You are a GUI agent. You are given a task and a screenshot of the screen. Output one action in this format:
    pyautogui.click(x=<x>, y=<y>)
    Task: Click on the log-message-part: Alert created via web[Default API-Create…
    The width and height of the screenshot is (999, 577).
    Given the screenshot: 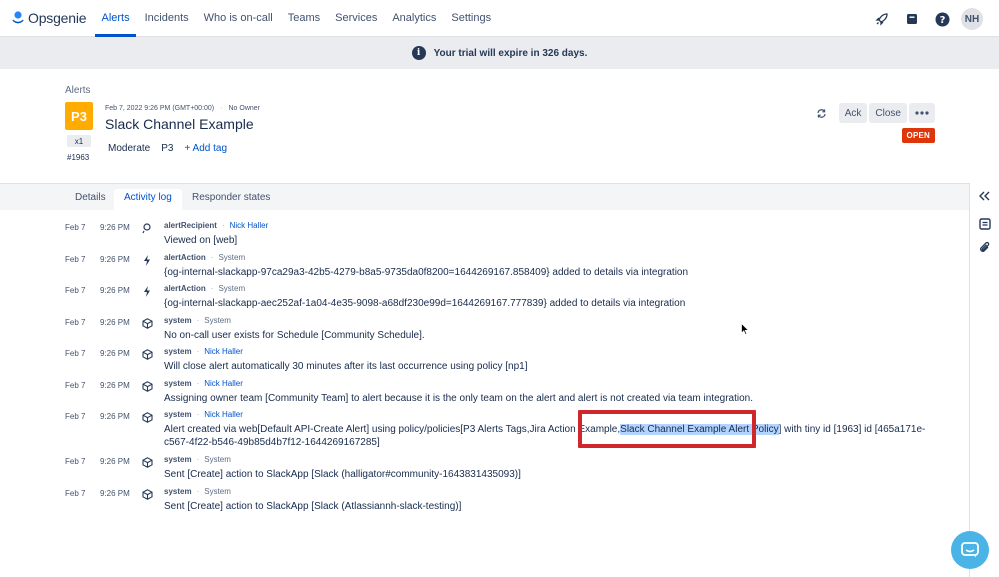 What is the action you would take?
    pyautogui.click(x=392, y=429)
    